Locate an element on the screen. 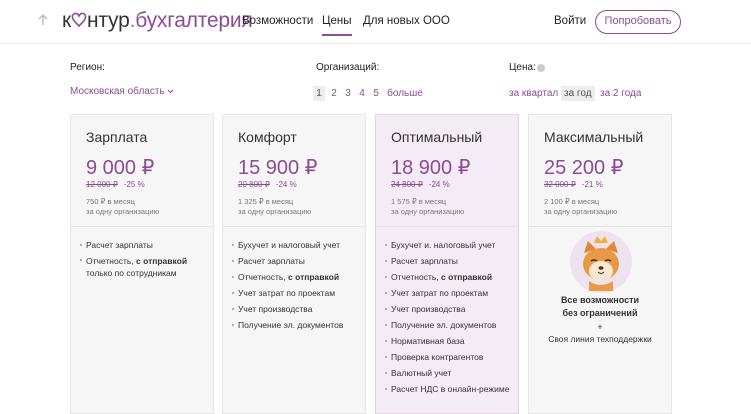 Image resolution: width=751 pixels, height=414 pixels. plan-price: 18 900 ₽ is located at coordinates (431, 168).